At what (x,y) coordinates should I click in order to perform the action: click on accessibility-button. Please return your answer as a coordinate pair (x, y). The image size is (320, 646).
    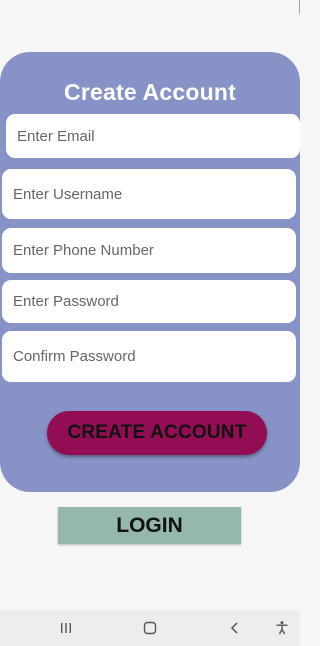
    Looking at the image, I should click on (282, 628).